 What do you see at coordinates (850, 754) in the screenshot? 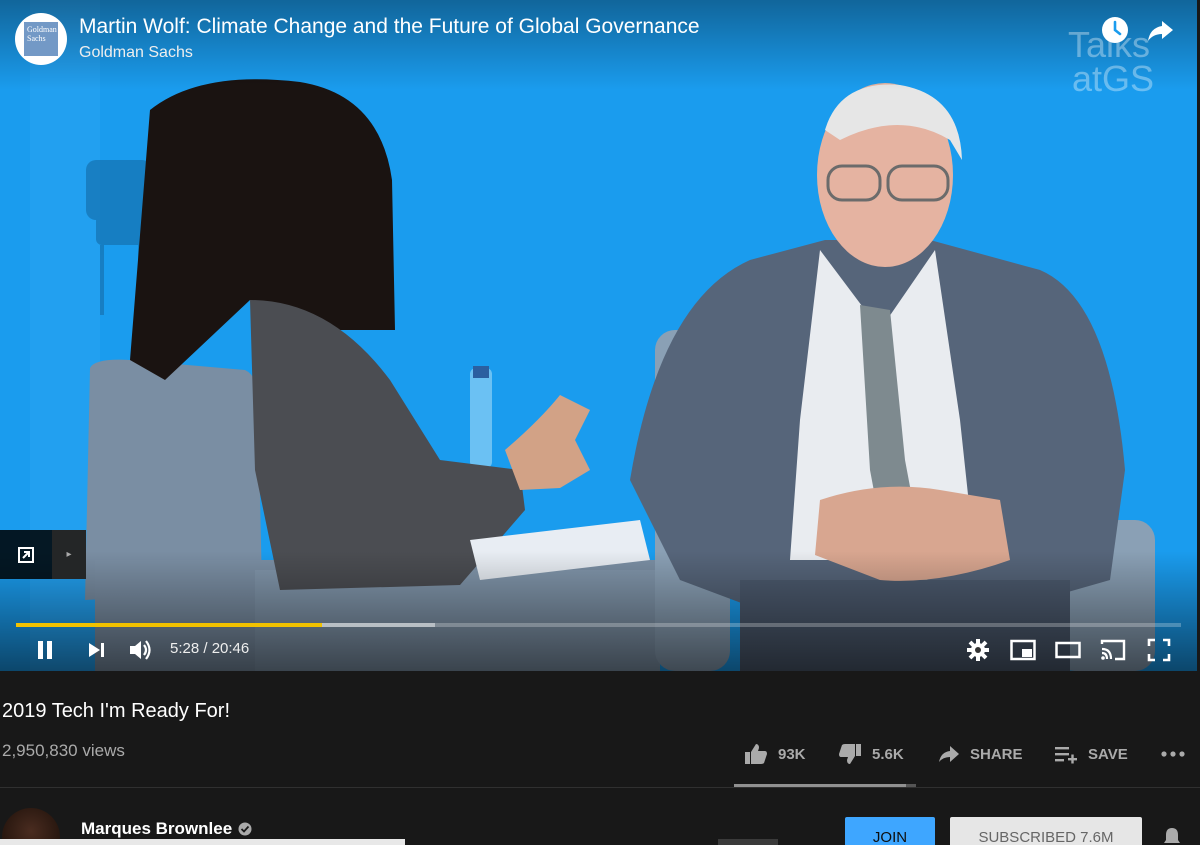
I see `thumbs-down-icon` at bounding box center [850, 754].